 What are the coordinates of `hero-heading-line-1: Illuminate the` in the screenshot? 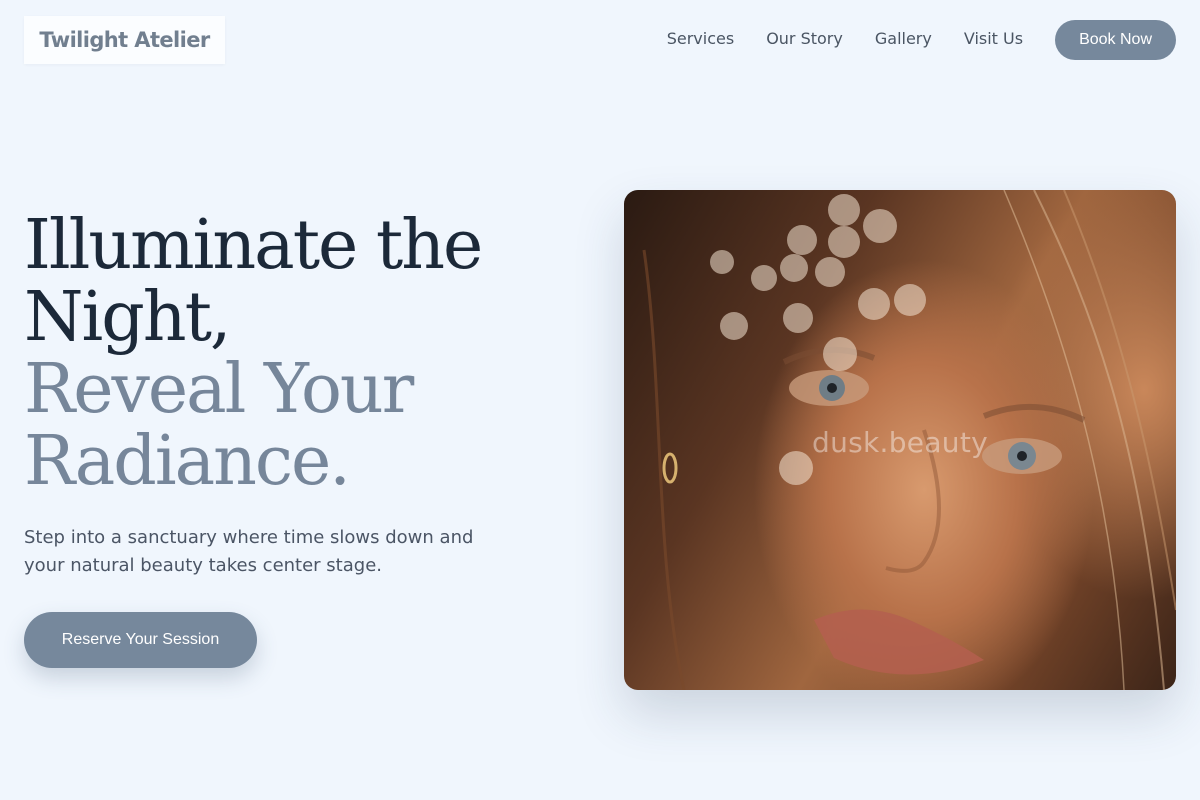 It's located at (253, 245).